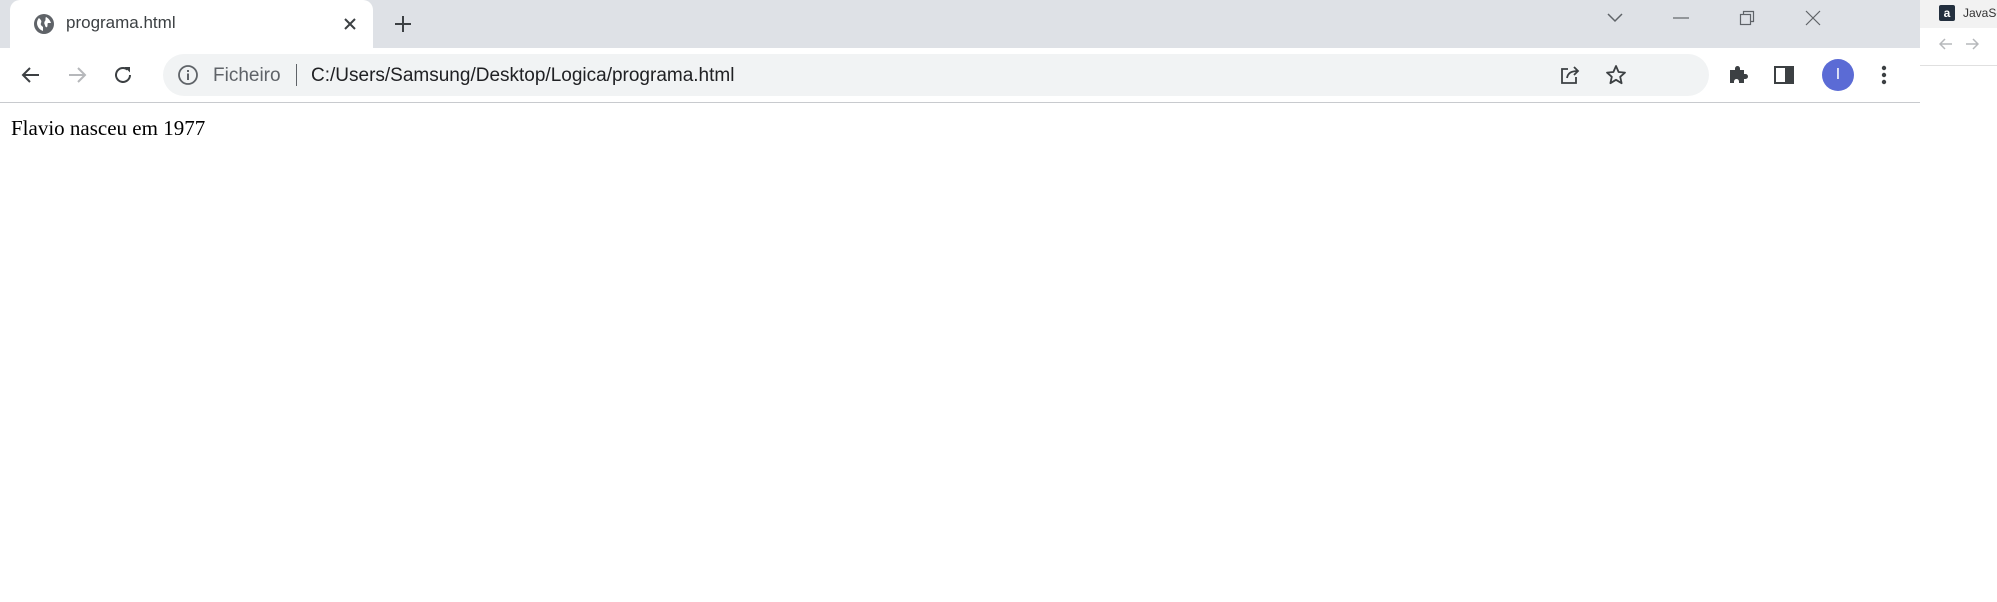  I want to click on puzzle-icon, so click(1739, 74).